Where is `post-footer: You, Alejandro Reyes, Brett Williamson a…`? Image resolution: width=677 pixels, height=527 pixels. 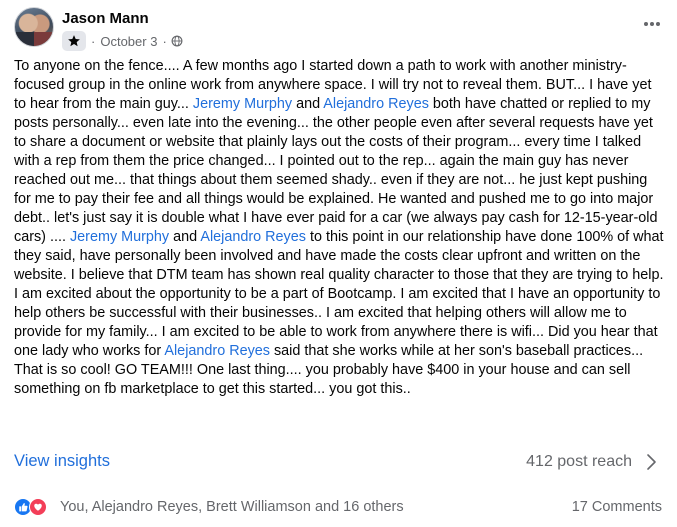
post-footer: You, Alejandro Reyes, Brett Williamson a… is located at coordinates (338, 507).